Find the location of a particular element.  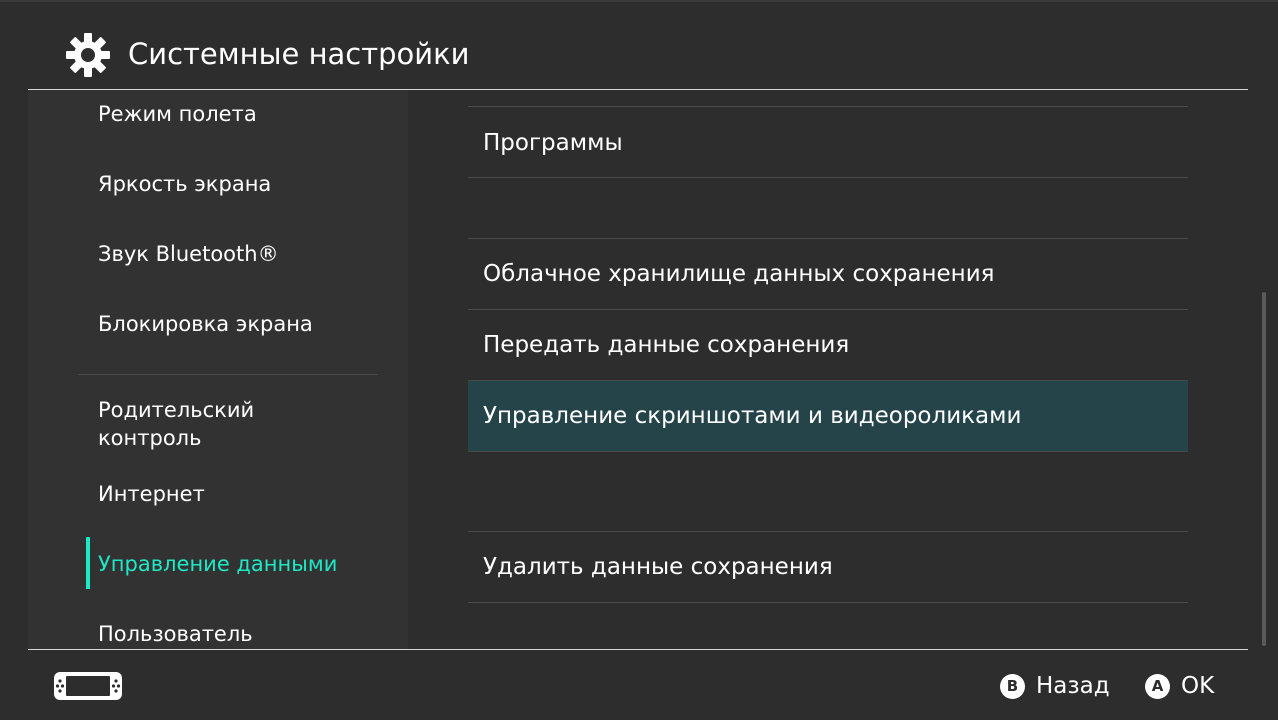

footer-divider is located at coordinates (638, 649).